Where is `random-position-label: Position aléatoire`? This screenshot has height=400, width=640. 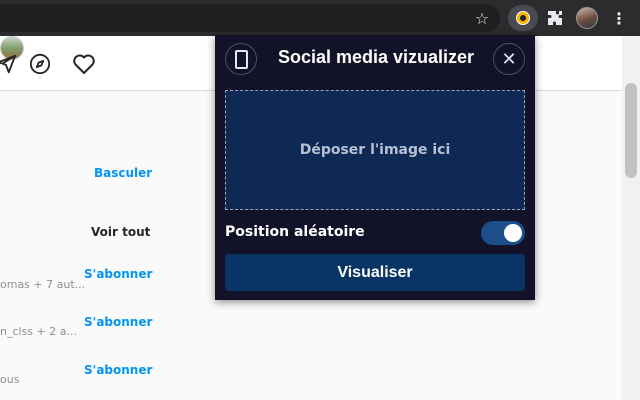
random-position-label: Position aléatoire is located at coordinates (295, 232).